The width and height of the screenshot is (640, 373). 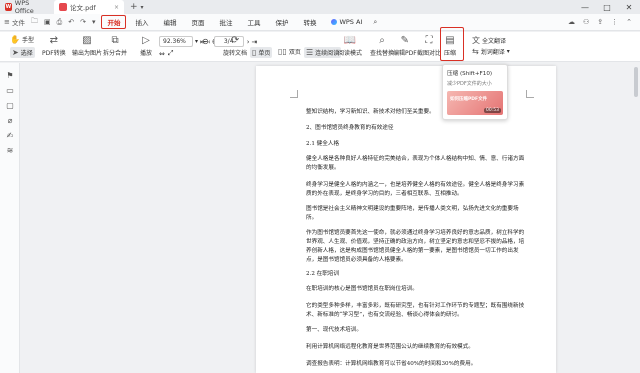 I want to click on share-icon: ⇪, so click(x=600, y=22).